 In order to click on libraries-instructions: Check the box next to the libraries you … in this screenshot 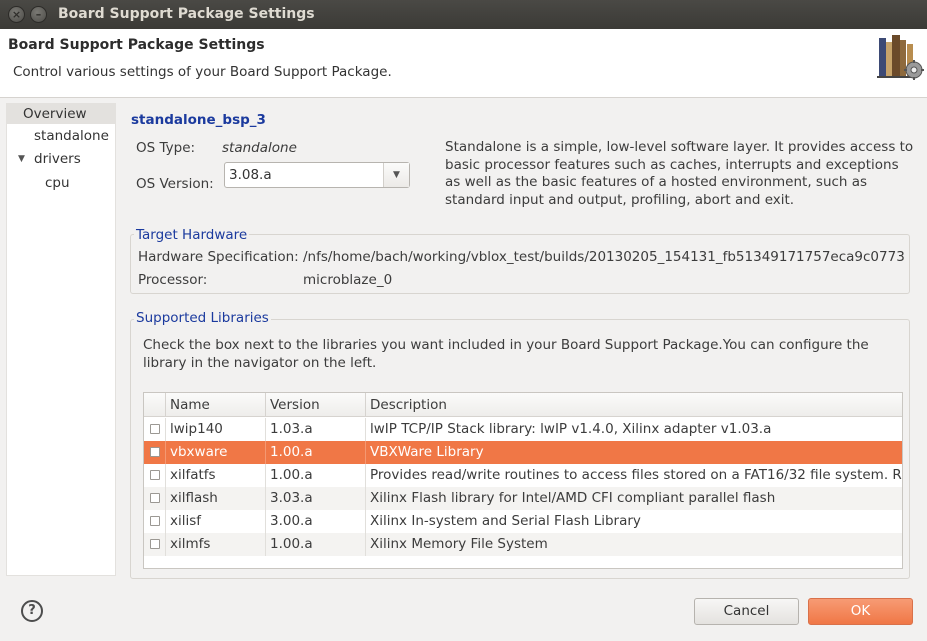, I will do `click(506, 354)`.